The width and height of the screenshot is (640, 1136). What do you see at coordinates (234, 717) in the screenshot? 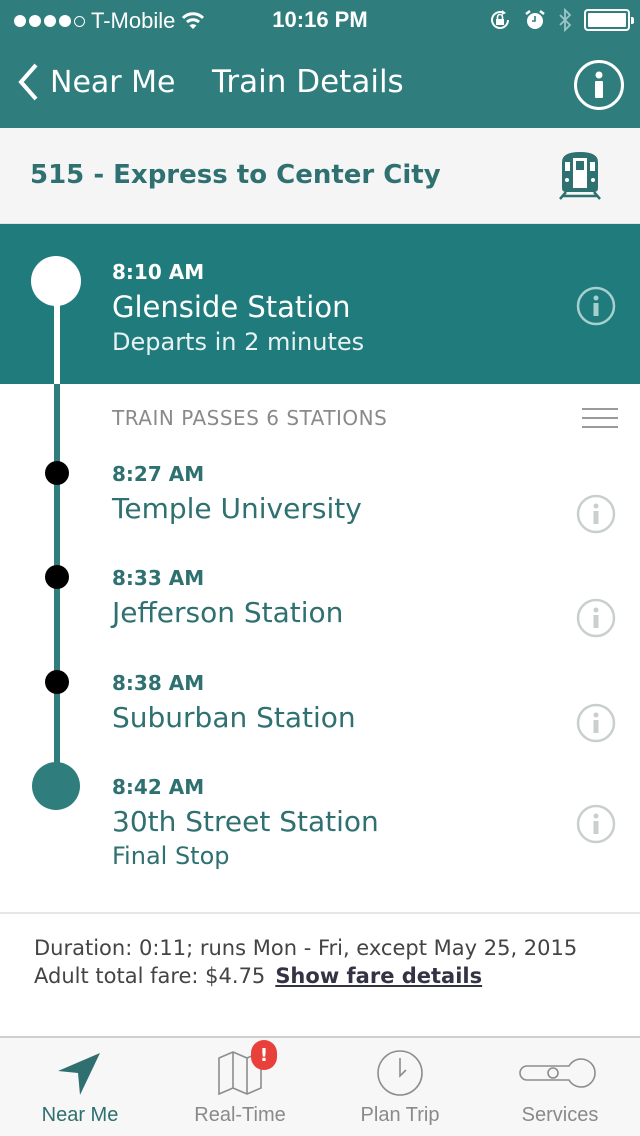
I see `stop-name: Suburban Station` at bounding box center [234, 717].